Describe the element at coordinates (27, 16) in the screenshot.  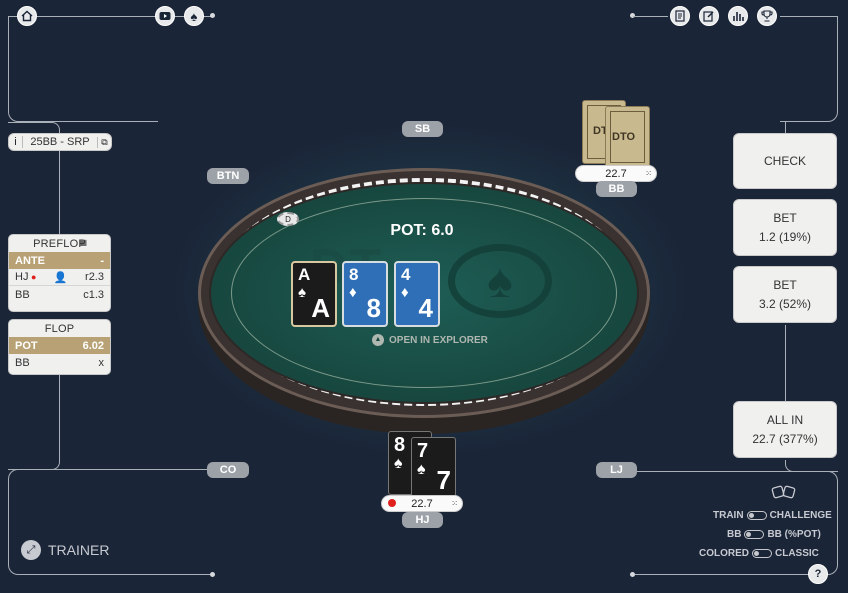
I see `home-icon` at that location.